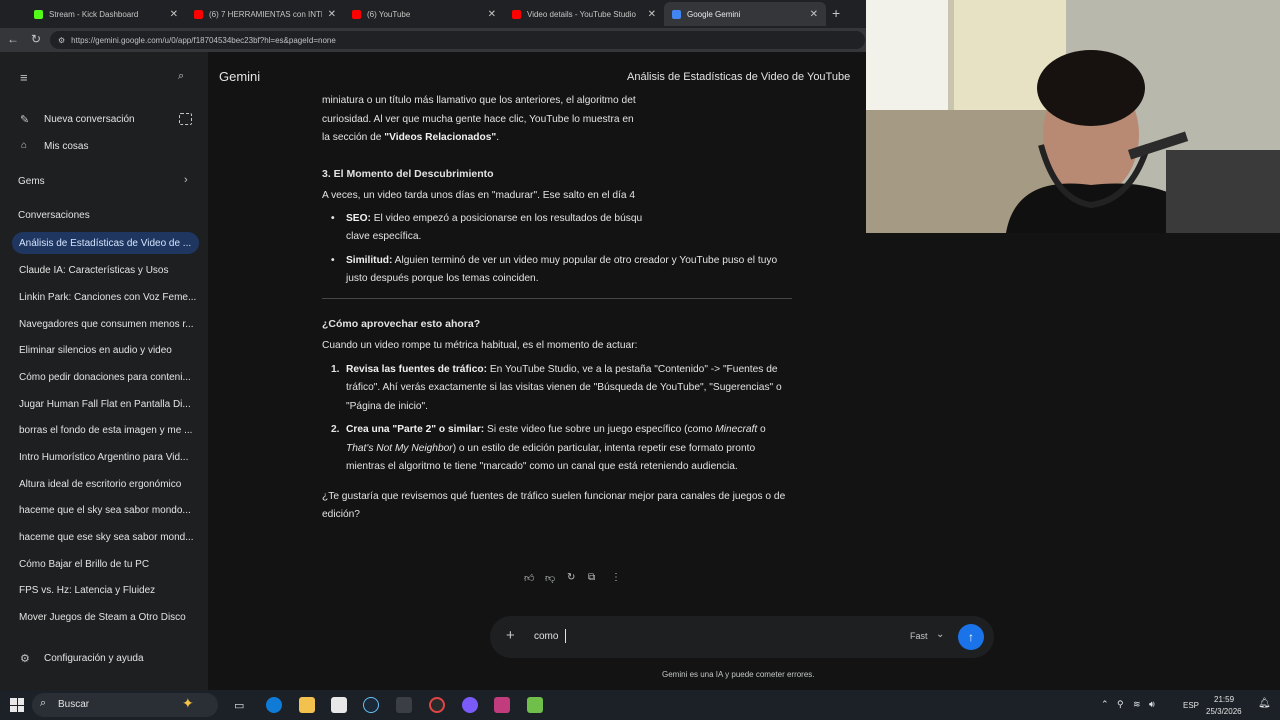 This screenshot has width=1280, height=720. Describe the element at coordinates (516, 14) in the screenshot. I see `youtube-studio-icon` at that location.